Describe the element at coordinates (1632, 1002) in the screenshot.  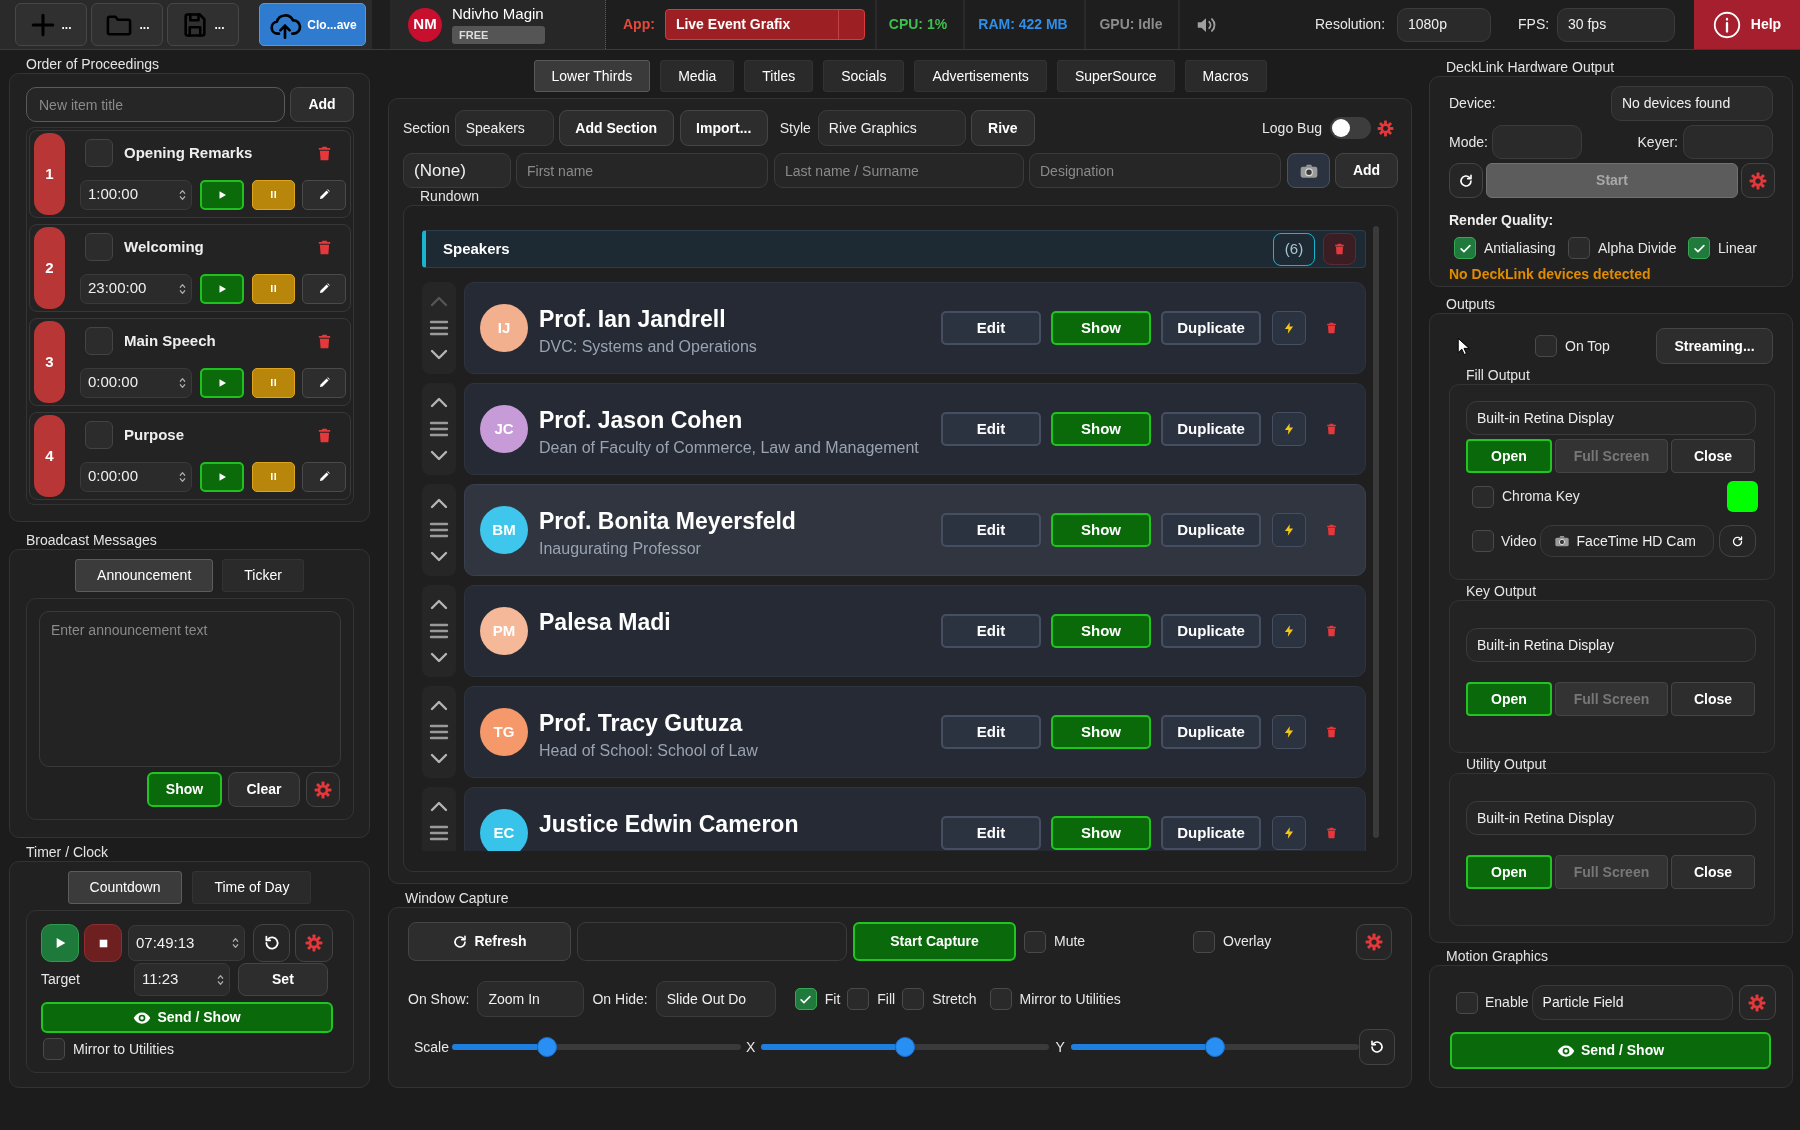
I see `preset-select: Particle Field` at that location.